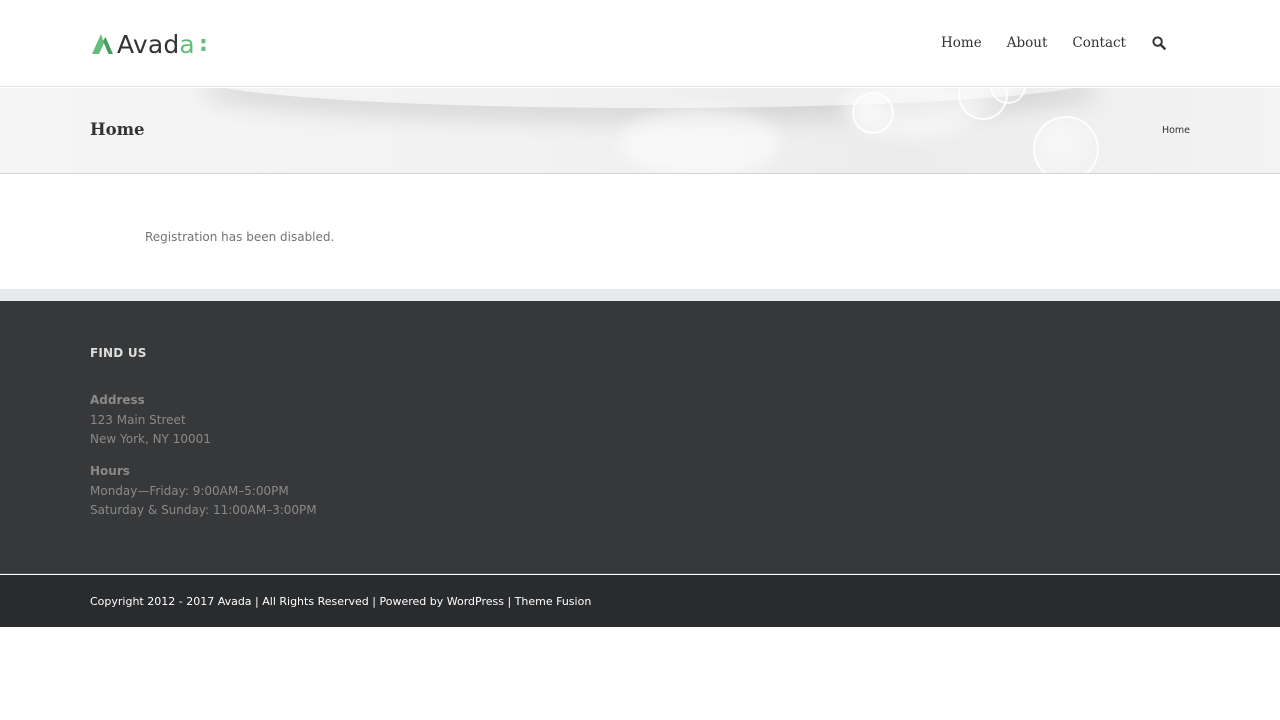  I want to click on logo-wordmark: Avada, so click(156, 44).